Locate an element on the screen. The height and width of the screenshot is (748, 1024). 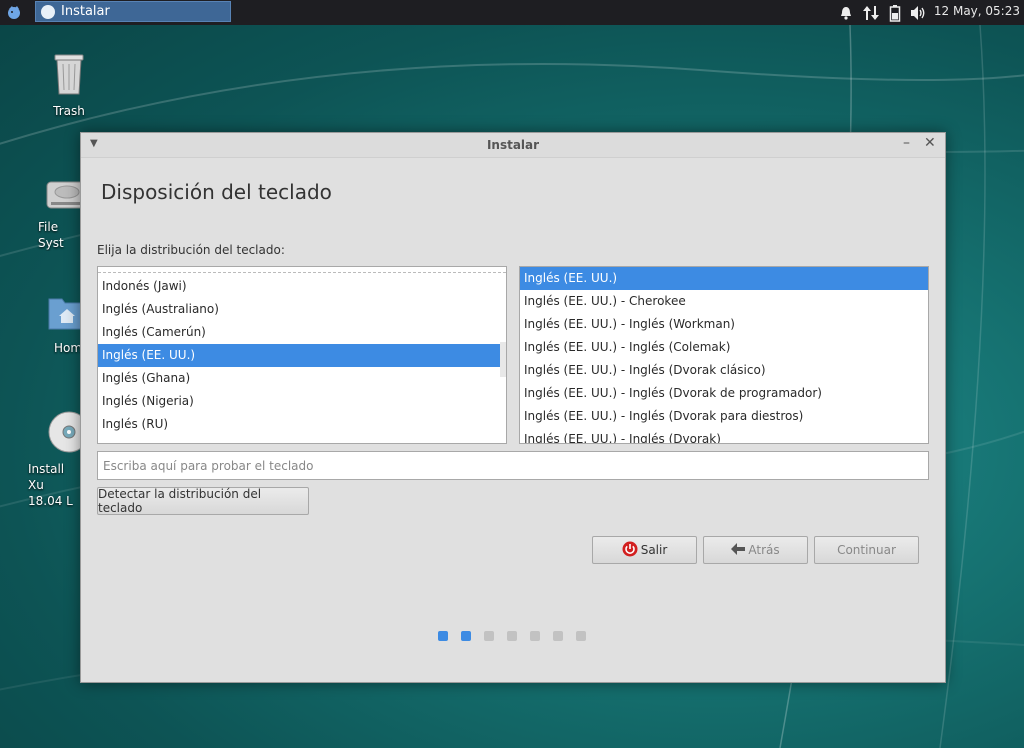
quit-label: Salir is located at coordinates (654, 550).